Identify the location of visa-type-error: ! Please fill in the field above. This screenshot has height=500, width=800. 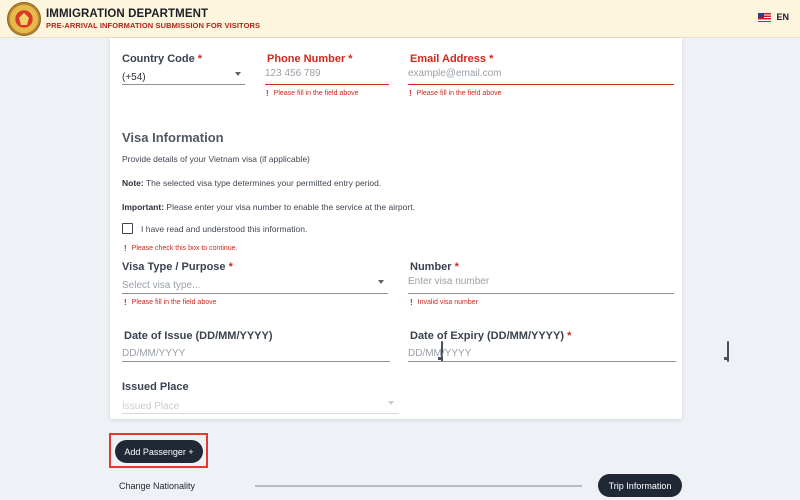
(170, 302).